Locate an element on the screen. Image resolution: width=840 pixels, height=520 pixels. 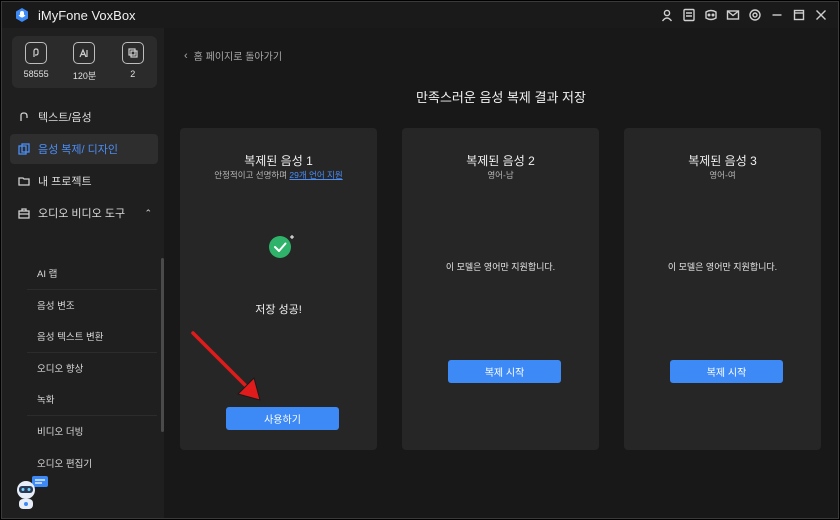
languages-link: 29개 언어 지원 is located at coordinates (315, 175).